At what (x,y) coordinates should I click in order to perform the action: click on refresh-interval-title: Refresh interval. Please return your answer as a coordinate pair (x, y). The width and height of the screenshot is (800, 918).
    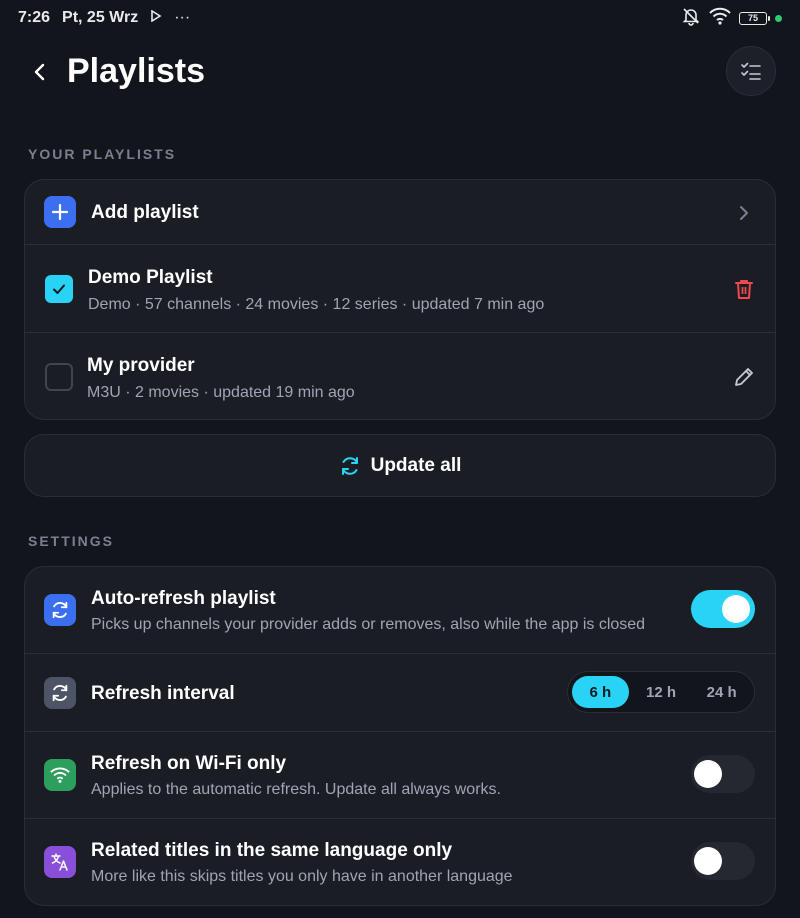
    Looking at the image, I should click on (163, 693).